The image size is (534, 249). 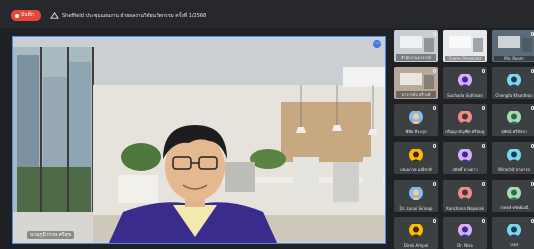 I want to click on participant-tile: อาจารย์จ ศรีวงศ์, so click(x=416, y=83).